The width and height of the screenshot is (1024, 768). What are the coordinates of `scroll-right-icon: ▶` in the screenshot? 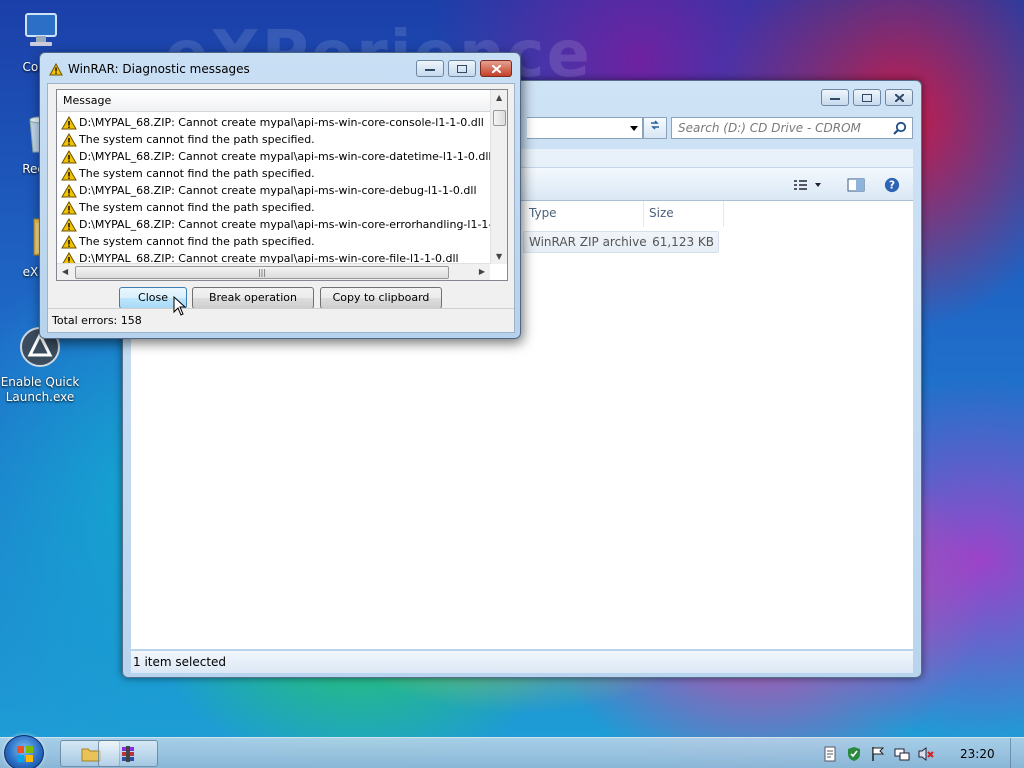 It's located at (482, 271).